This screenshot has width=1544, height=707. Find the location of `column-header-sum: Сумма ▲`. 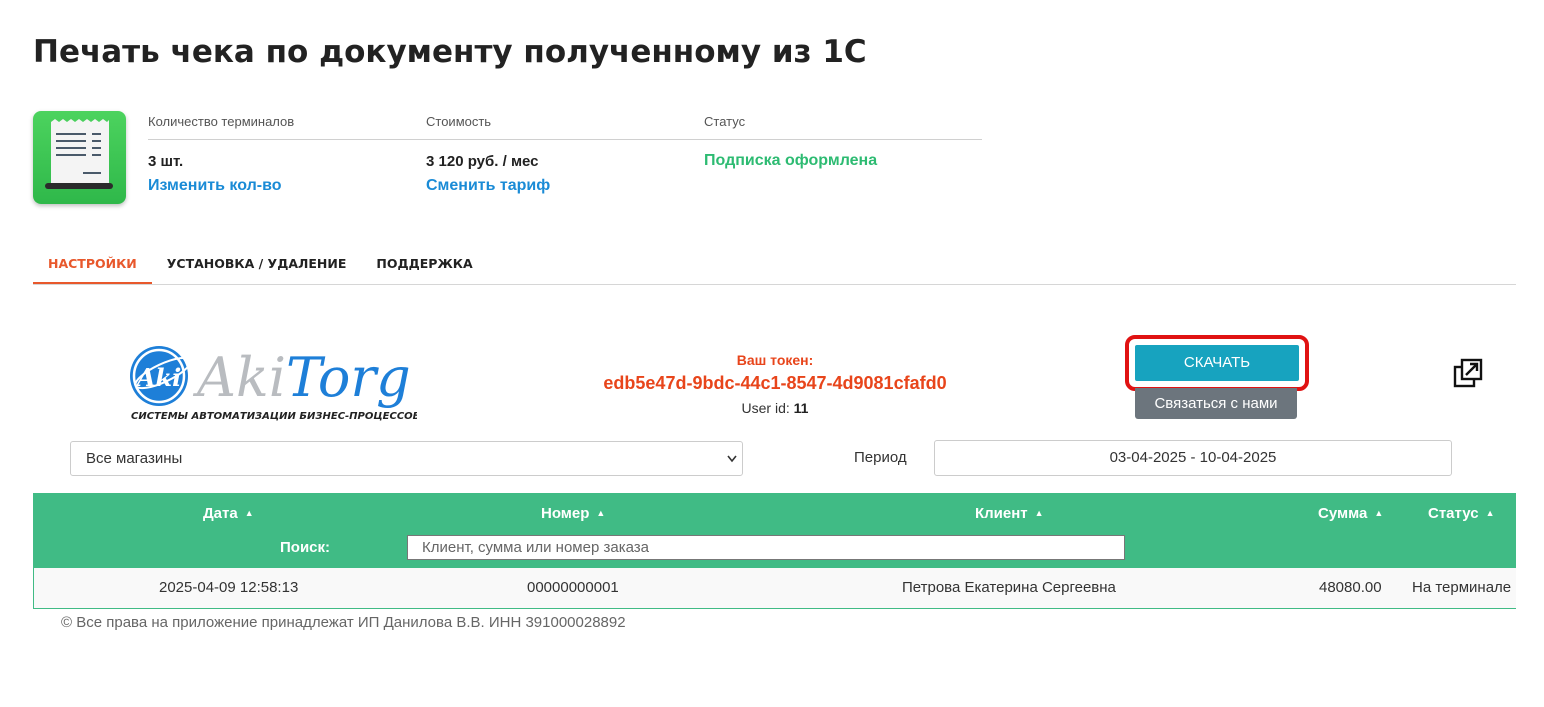

column-header-sum: Сумма ▲ is located at coordinates (1350, 513).